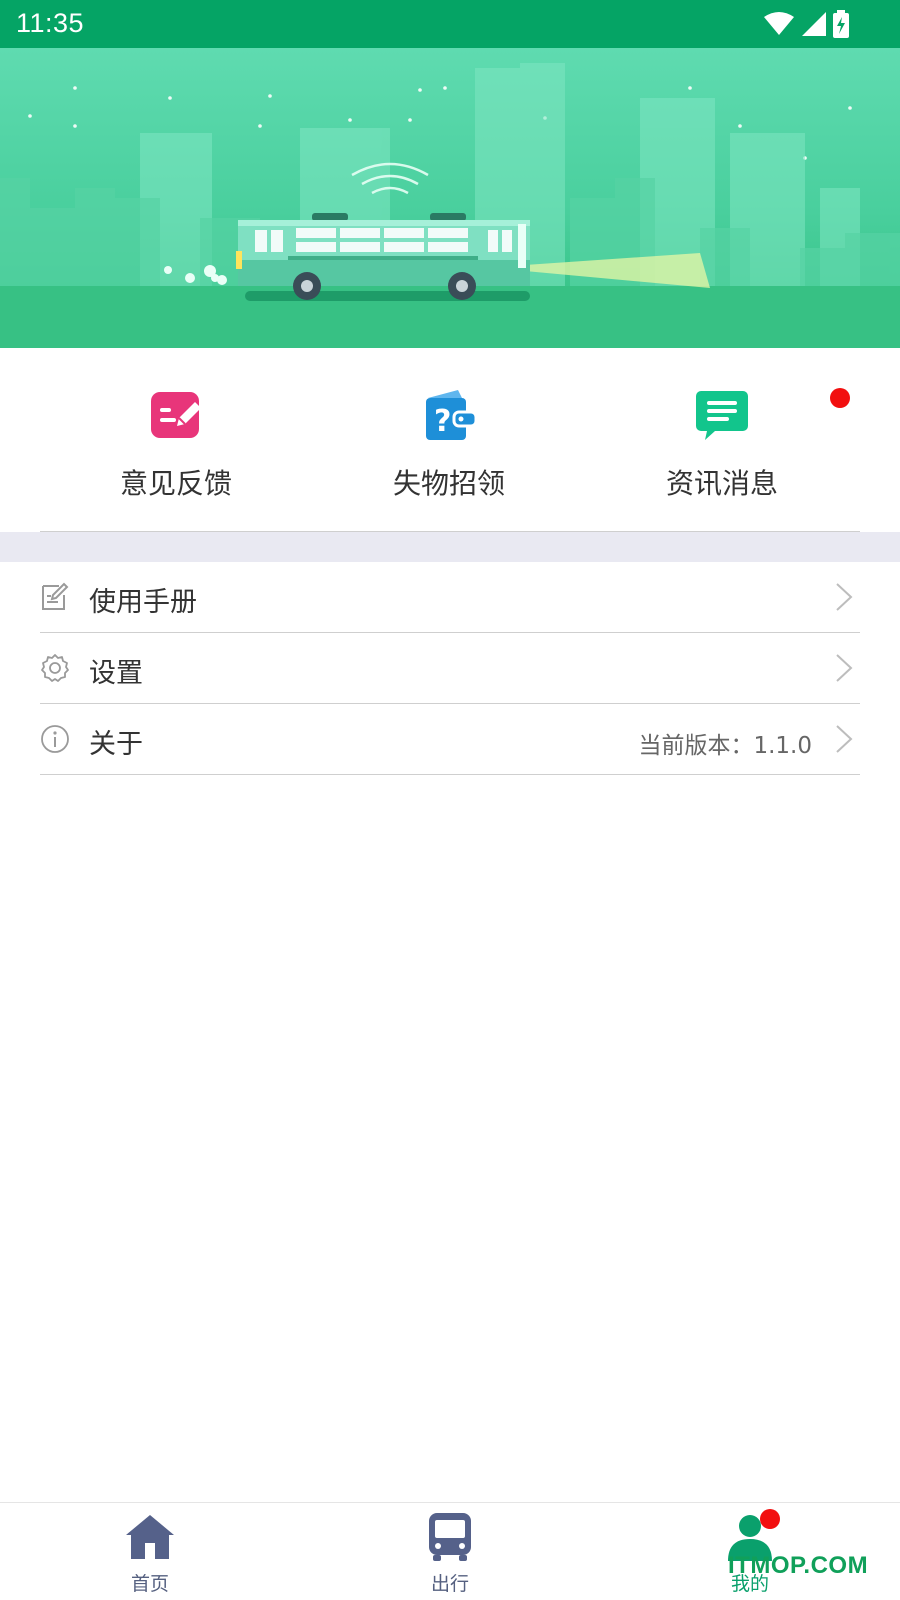 Image resolution: width=900 pixels, height=1600 pixels. What do you see at coordinates (450, 739) in the screenshot?
I see `menu-item-about: 关于 当前版本：1.1.0` at bounding box center [450, 739].